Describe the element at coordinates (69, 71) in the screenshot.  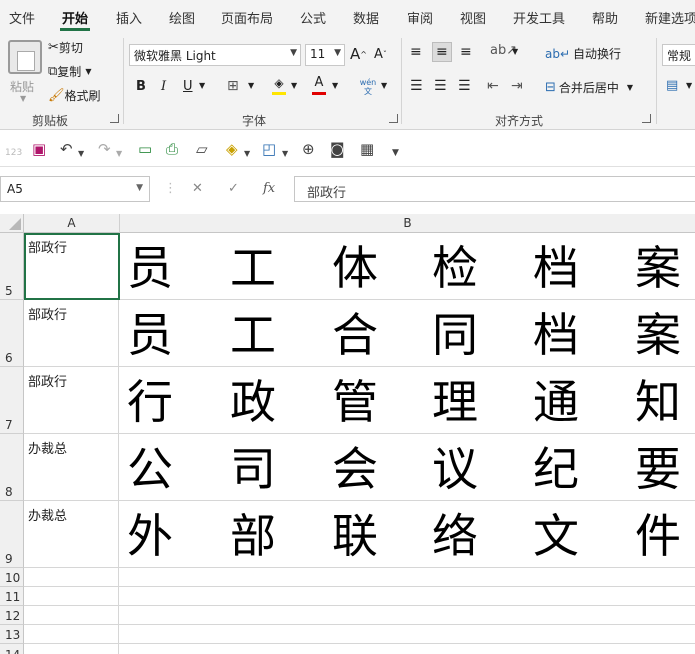
I see `copy-button: ⧉ 复制 ▼` at that location.